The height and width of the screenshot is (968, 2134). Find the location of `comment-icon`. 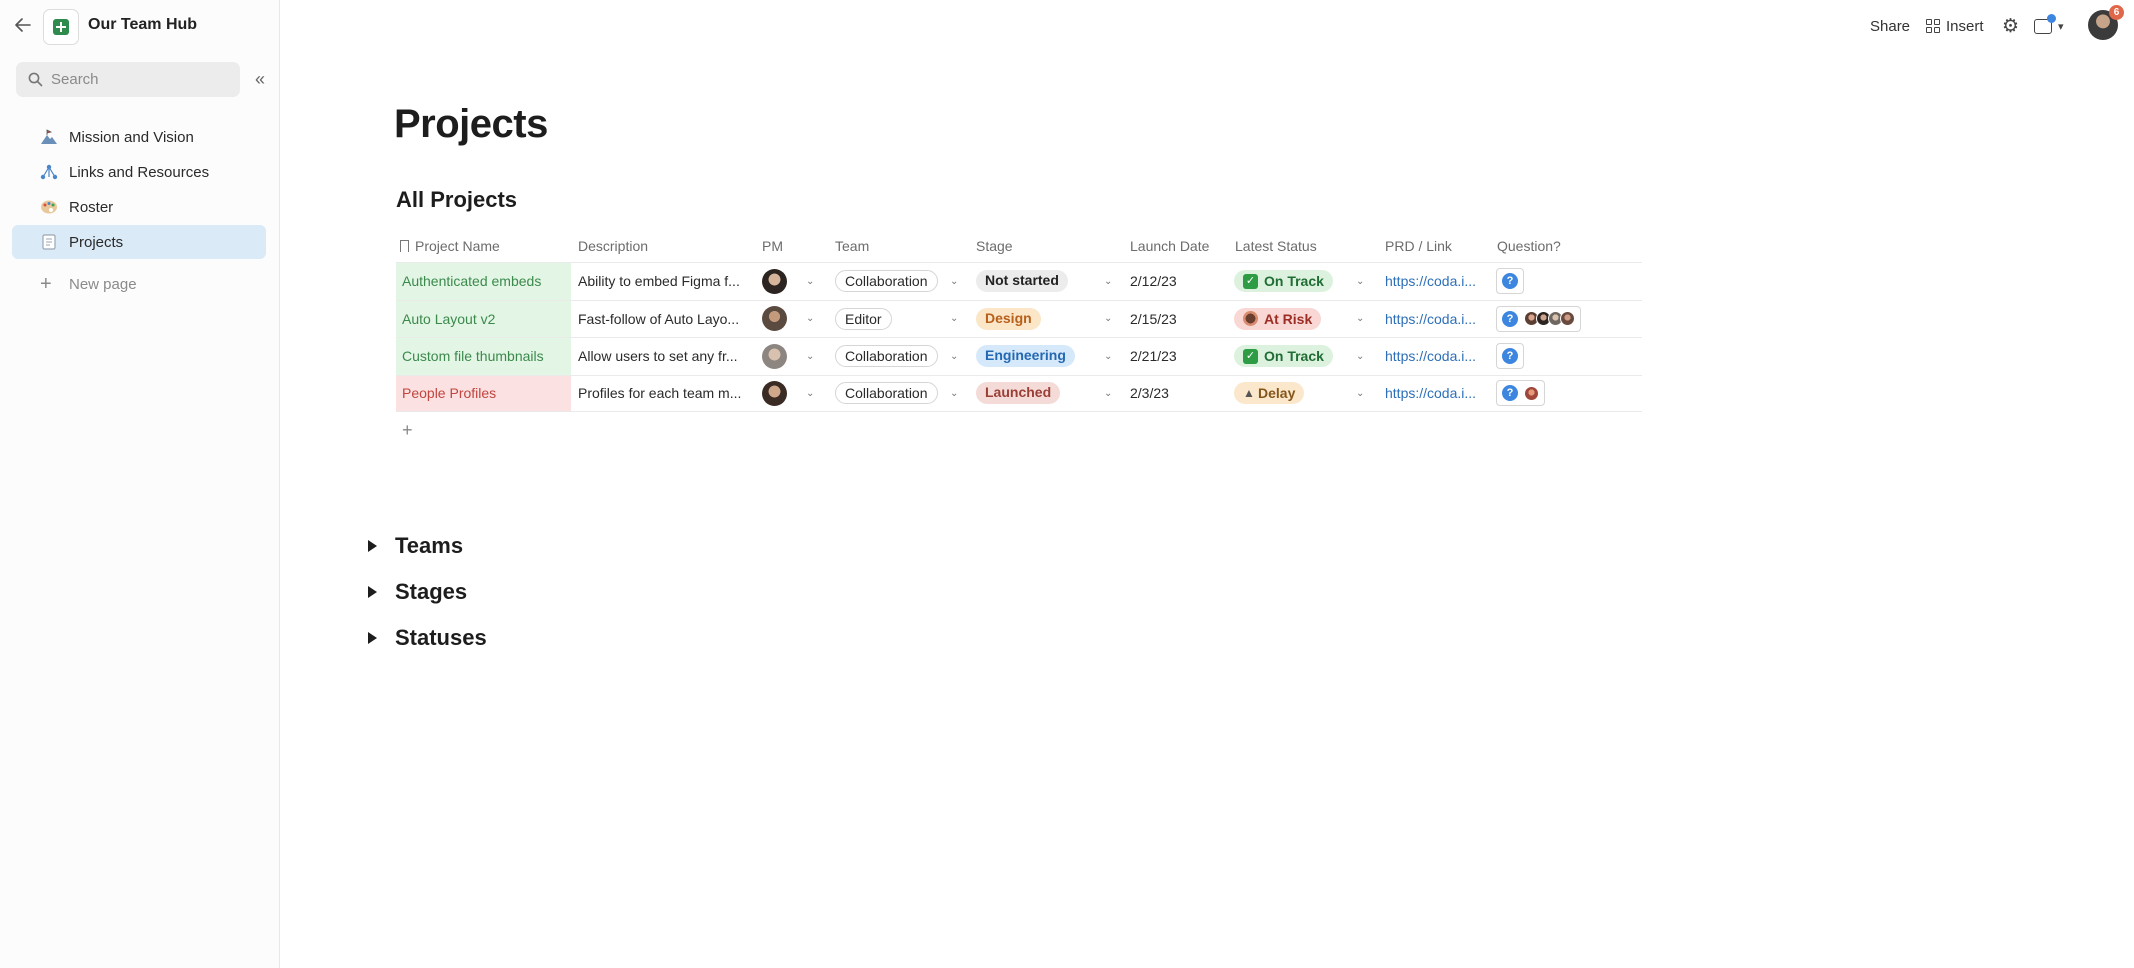

comment-icon is located at coordinates (2045, 23).